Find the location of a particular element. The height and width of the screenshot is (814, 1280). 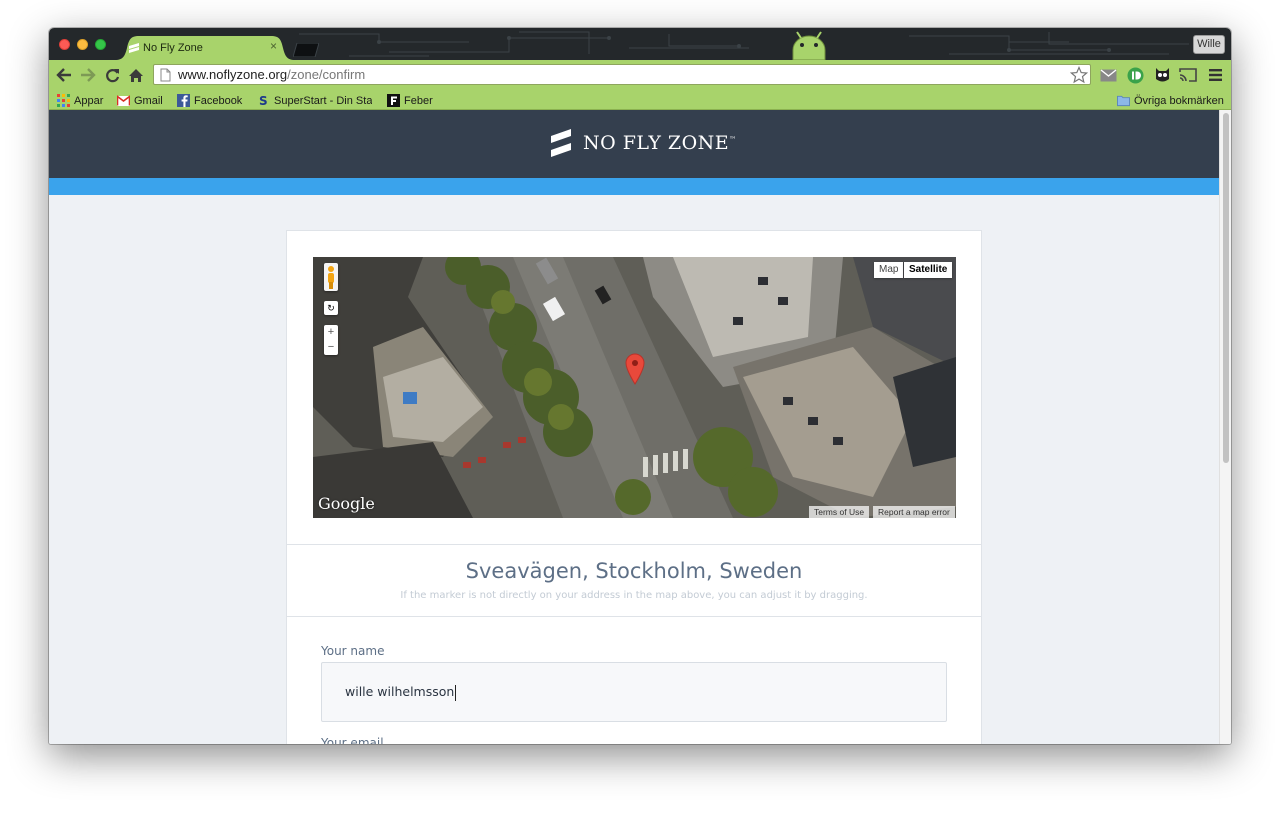

tab-no-fly-zone is located at coordinates (205, 48).